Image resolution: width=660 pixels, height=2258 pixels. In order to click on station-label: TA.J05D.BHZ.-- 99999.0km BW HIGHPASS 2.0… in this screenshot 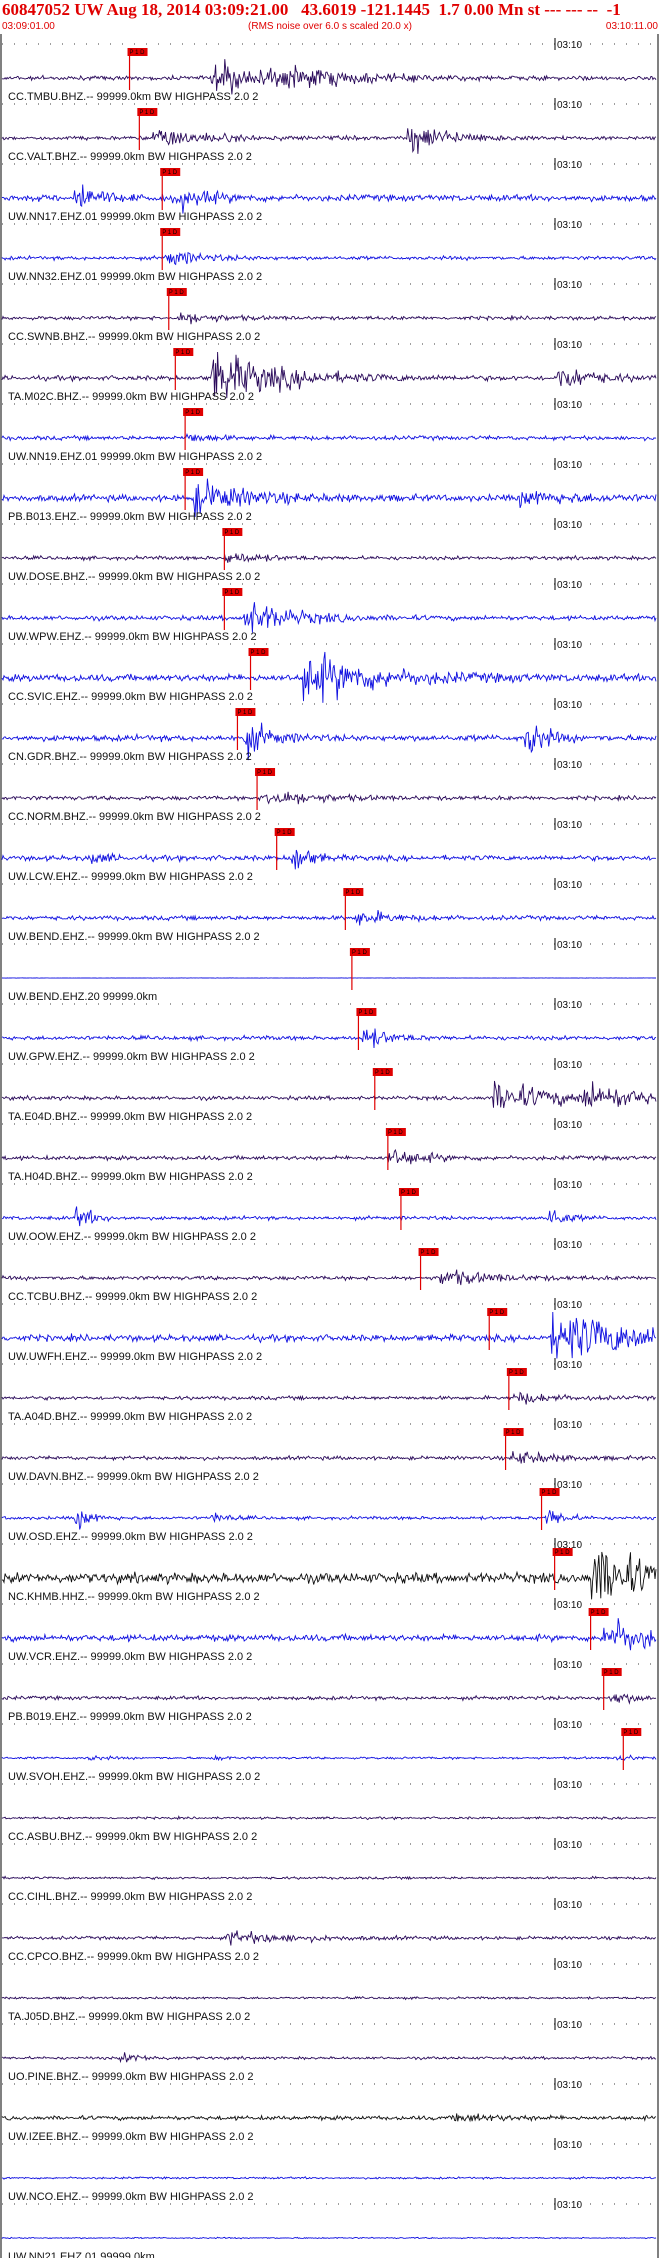, I will do `click(129, 2017)`.